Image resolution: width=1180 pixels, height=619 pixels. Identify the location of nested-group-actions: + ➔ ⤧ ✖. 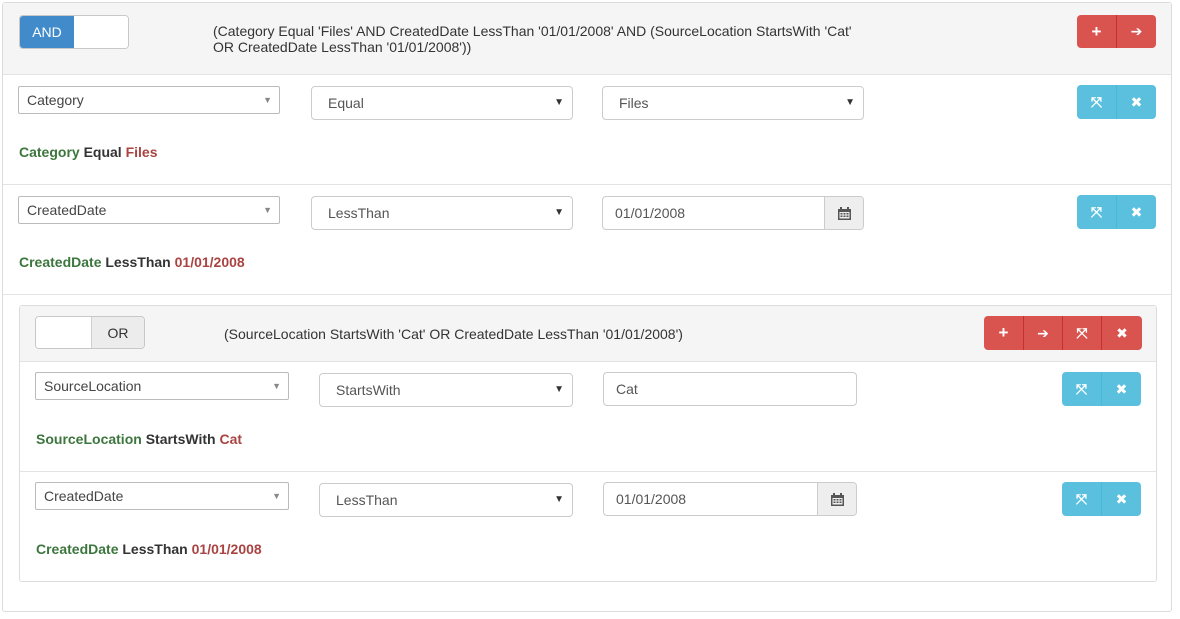
(1063, 333).